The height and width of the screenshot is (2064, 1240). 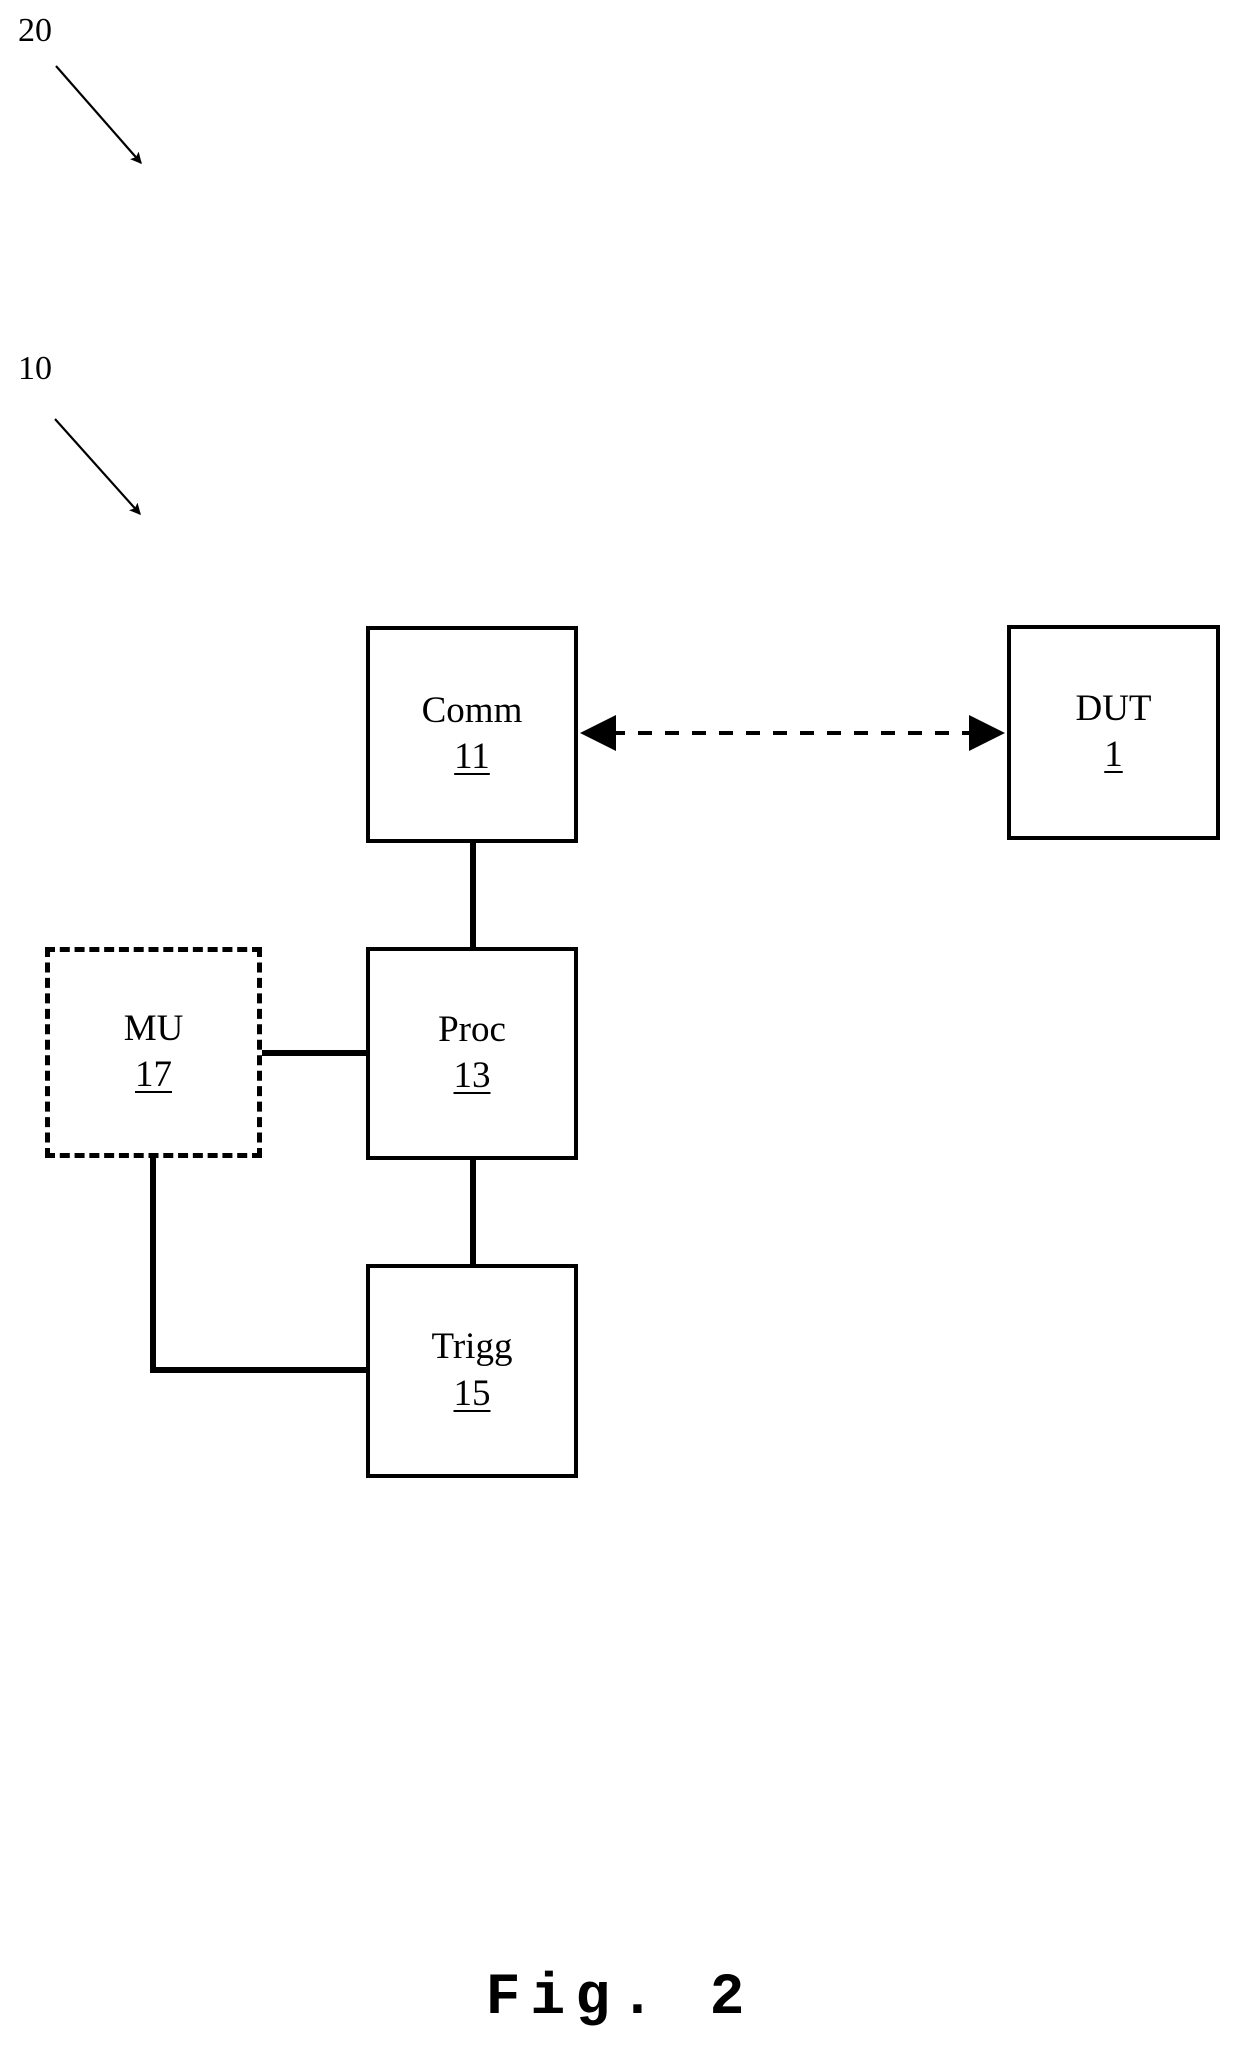 I want to click on block-comm-number: 11, so click(x=472, y=757).